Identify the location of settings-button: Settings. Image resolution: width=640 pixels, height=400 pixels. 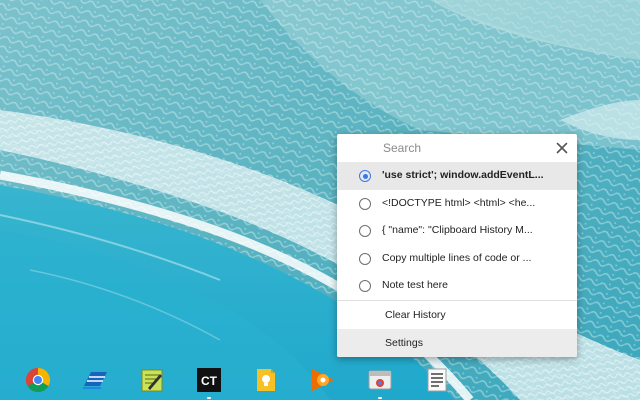
(457, 343).